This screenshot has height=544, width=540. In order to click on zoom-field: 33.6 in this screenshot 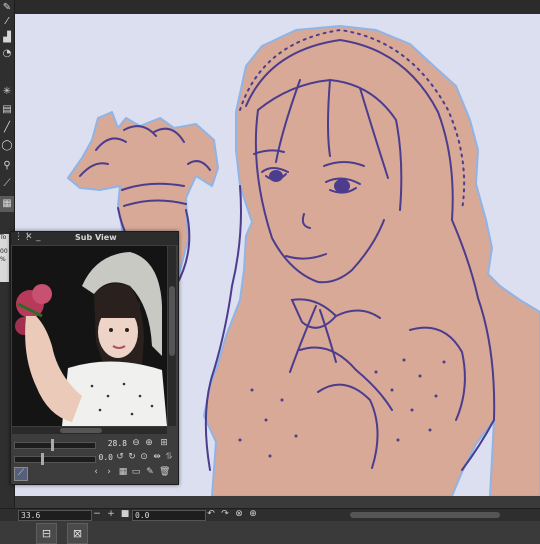, I will do `click(55, 515)`.